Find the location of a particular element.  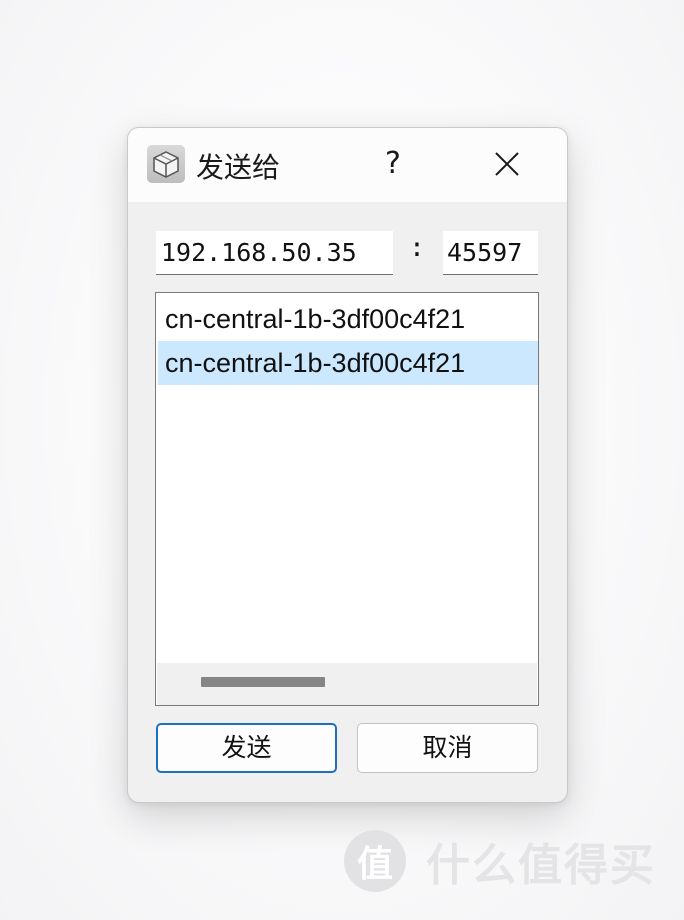

port-input is located at coordinates (490, 253).